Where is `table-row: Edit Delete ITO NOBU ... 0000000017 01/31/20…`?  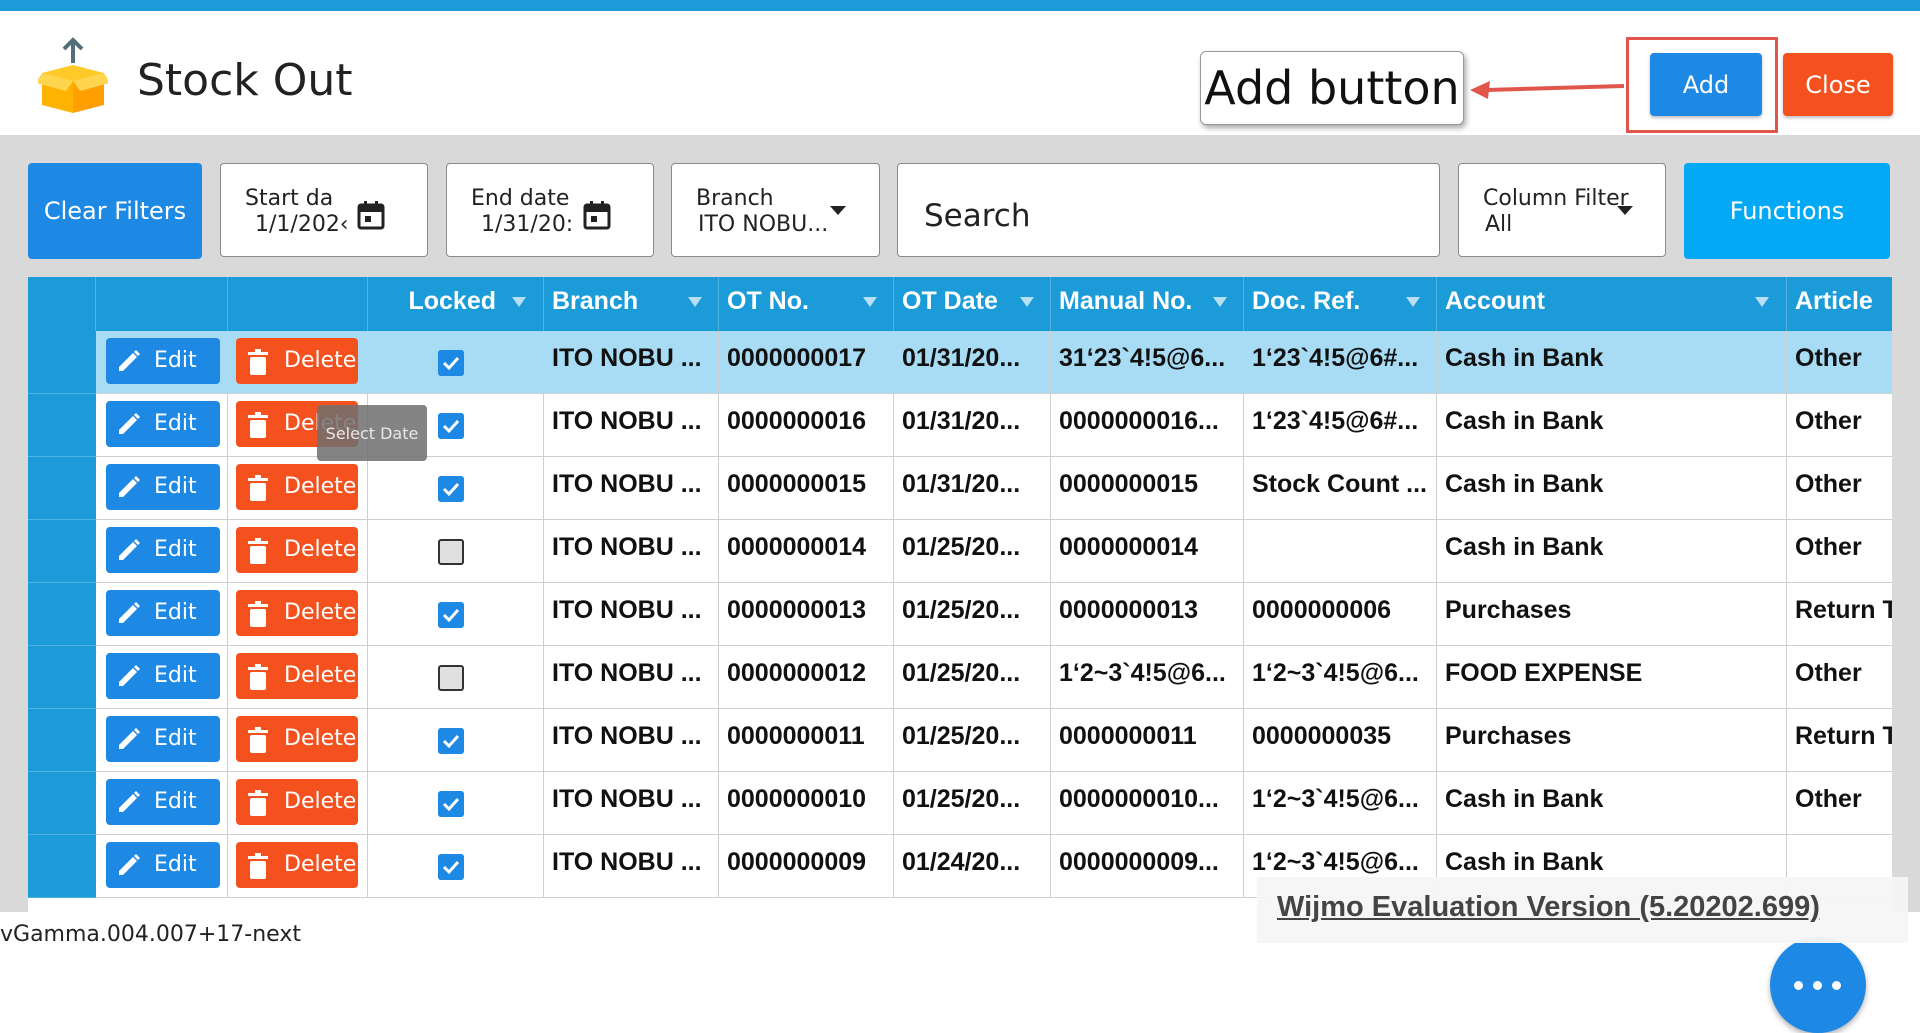 table-row: Edit Delete ITO NOBU ... 0000000017 01/31/20… is located at coordinates (960, 362).